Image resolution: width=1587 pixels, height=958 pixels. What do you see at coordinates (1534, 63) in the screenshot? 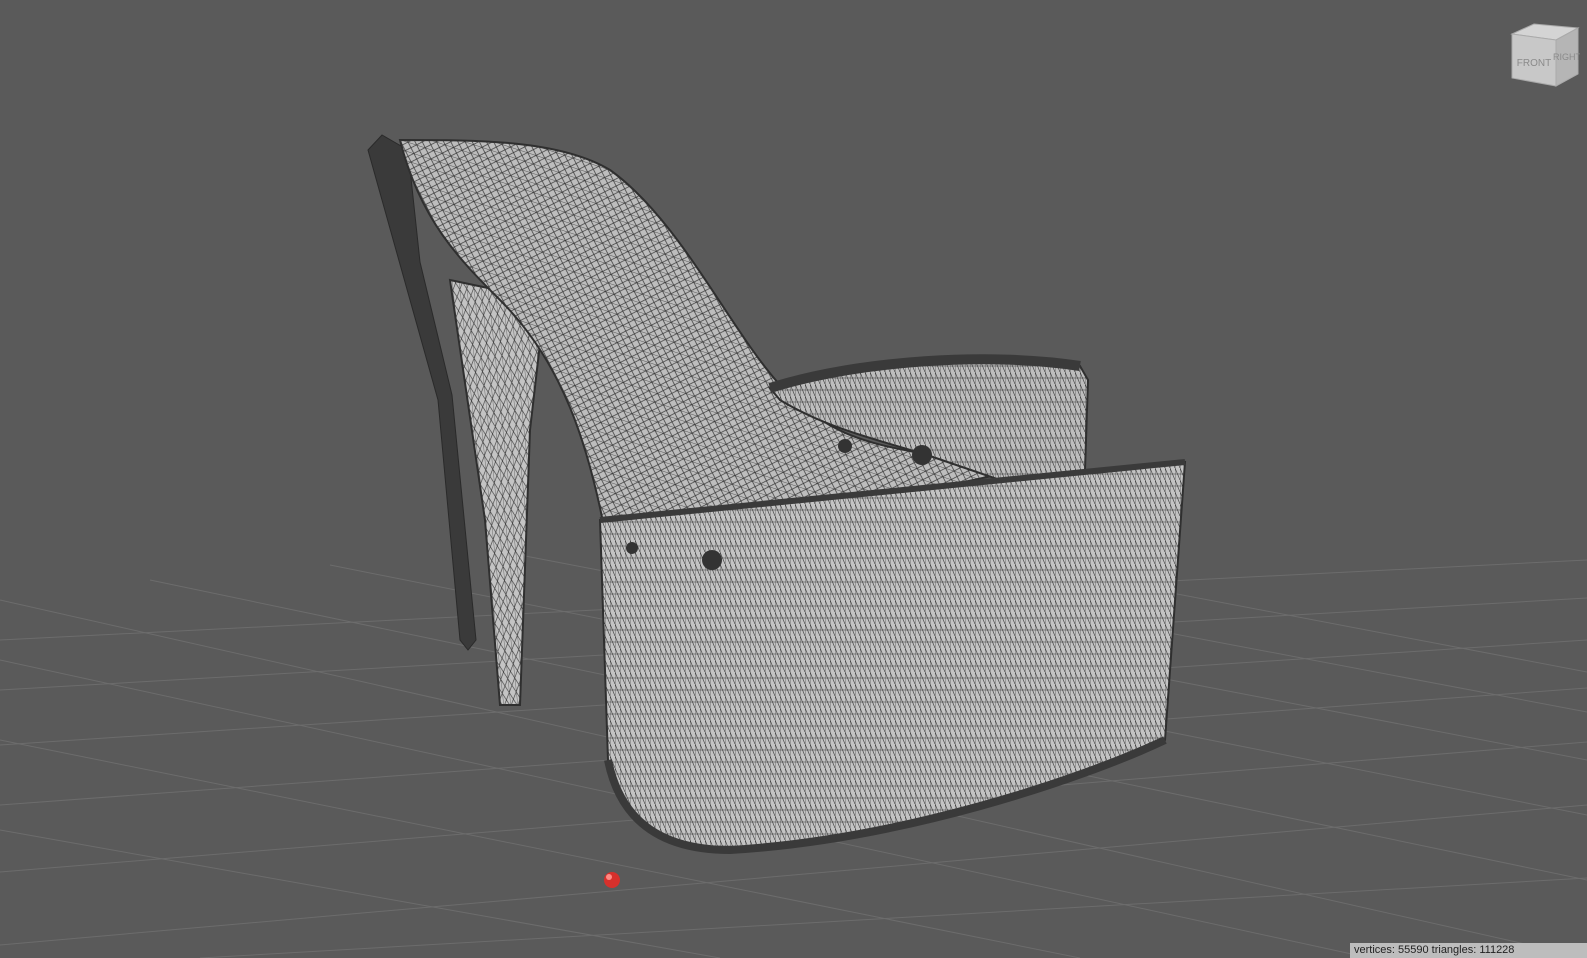
I see `view-cube-front-label: FRONT` at bounding box center [1534, 63].